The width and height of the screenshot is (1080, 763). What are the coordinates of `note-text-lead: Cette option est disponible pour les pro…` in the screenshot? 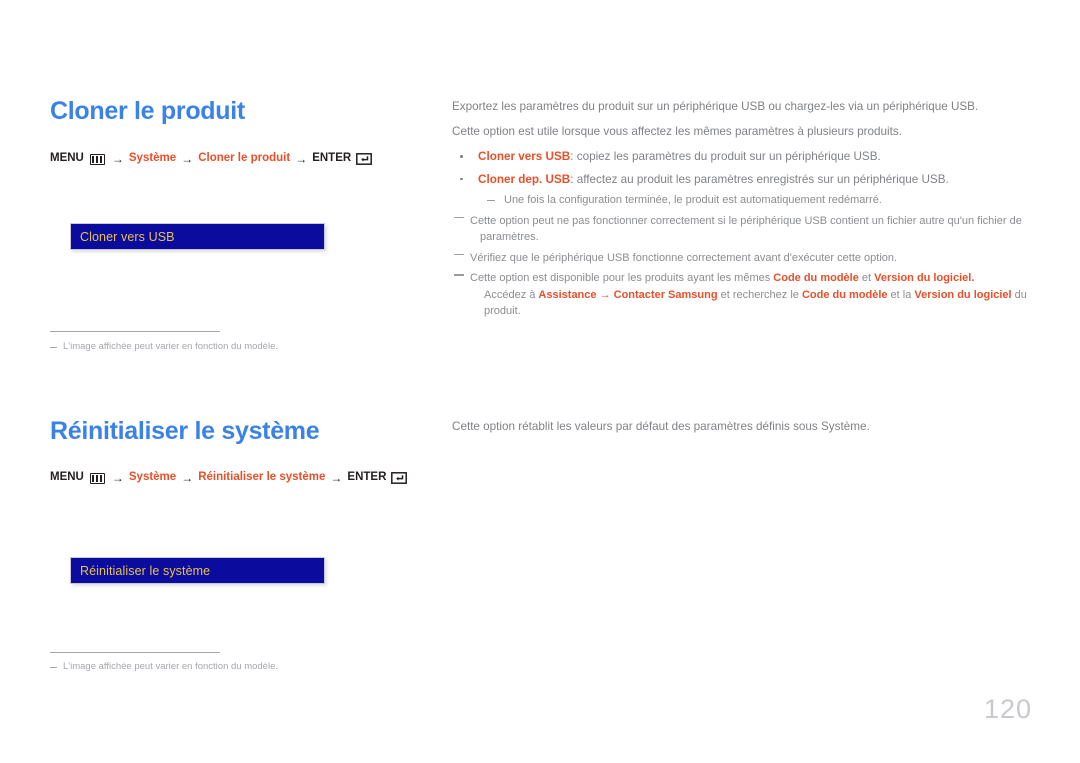 It's located at (622, 278).